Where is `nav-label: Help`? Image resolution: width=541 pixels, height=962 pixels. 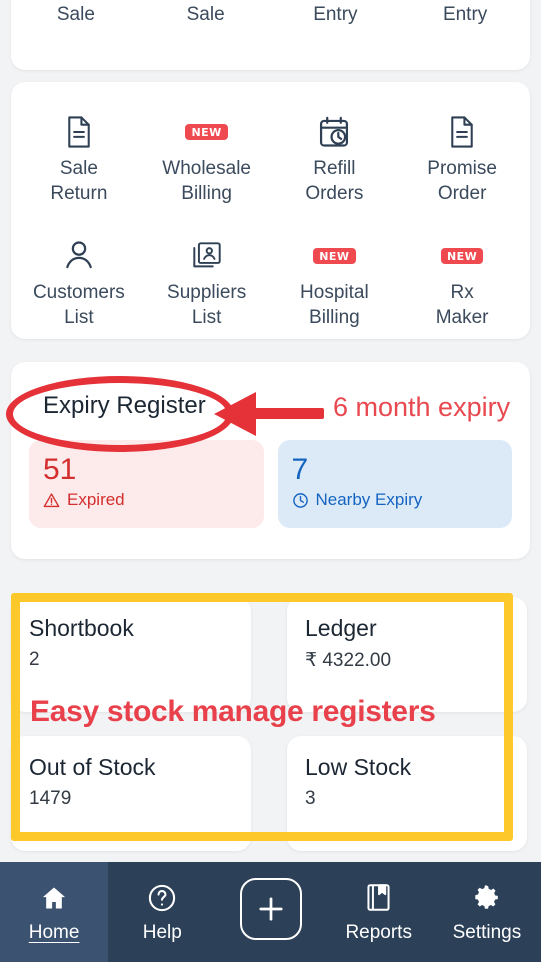
nav-label: Help is located at coordinates (162, 932).